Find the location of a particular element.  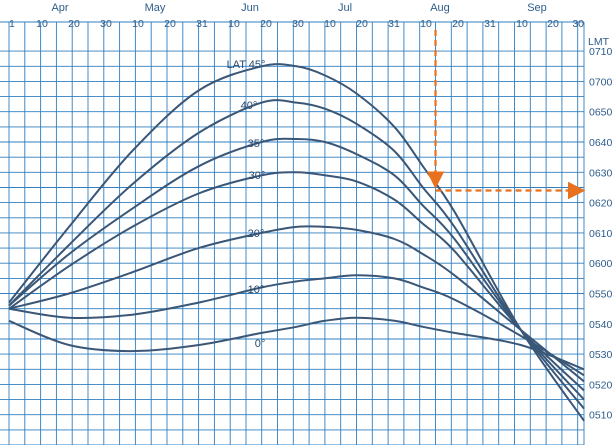

y-tick-label: 0640 is located at coordinates (601, 143).